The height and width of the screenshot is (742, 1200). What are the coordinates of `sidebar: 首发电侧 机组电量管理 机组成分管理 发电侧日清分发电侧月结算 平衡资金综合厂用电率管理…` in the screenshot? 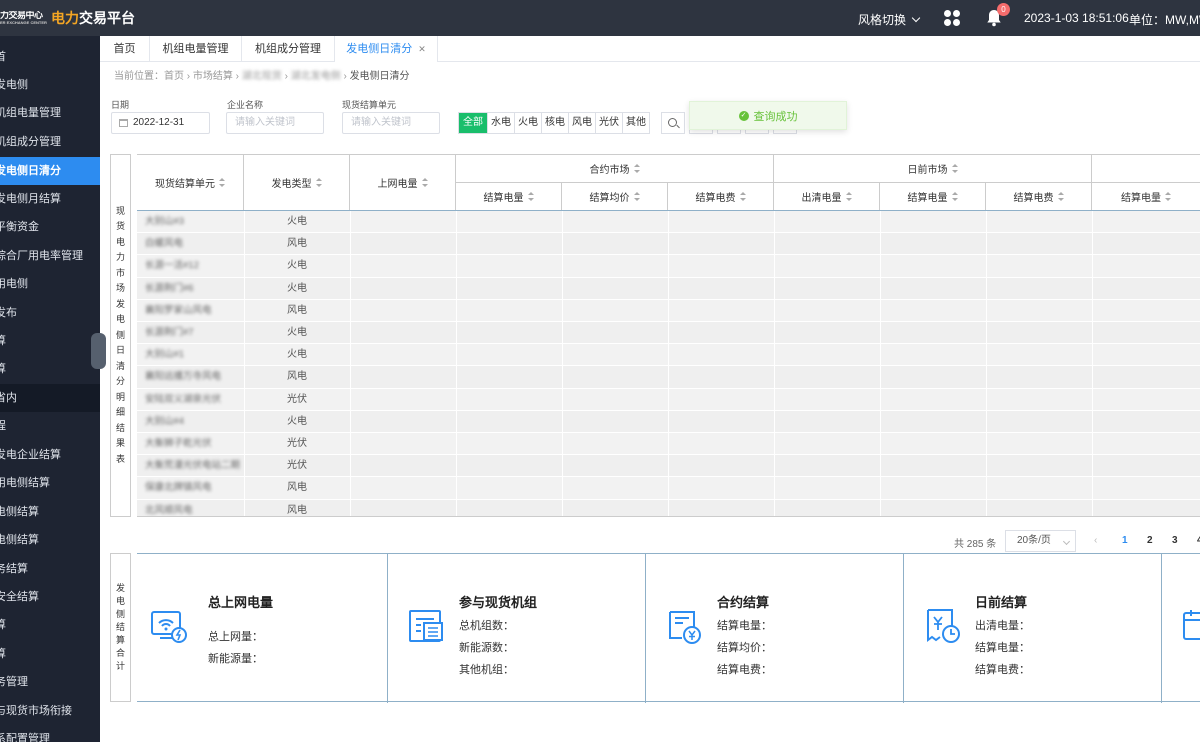 It's located at (50, 389).